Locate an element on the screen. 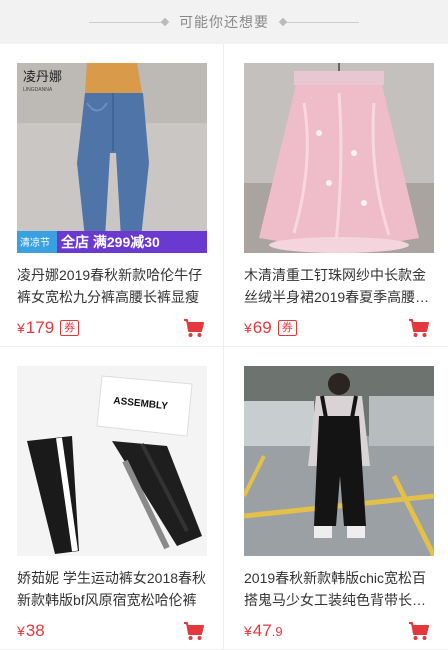 The width and height of the screenshot is (448, 650). brand-logo: 凌丹娜 is located at coordinates (42, 76).